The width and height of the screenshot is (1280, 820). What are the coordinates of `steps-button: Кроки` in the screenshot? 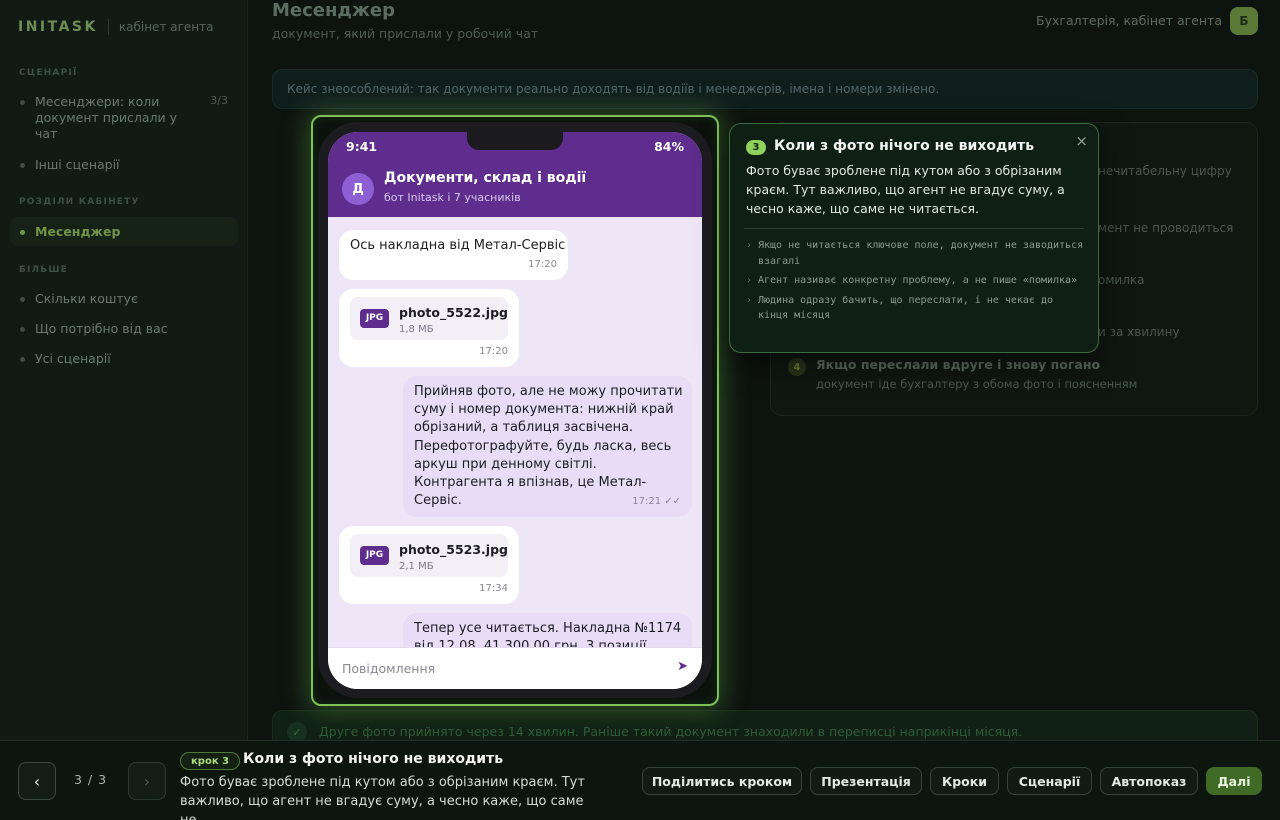 It's located at (964, 781).